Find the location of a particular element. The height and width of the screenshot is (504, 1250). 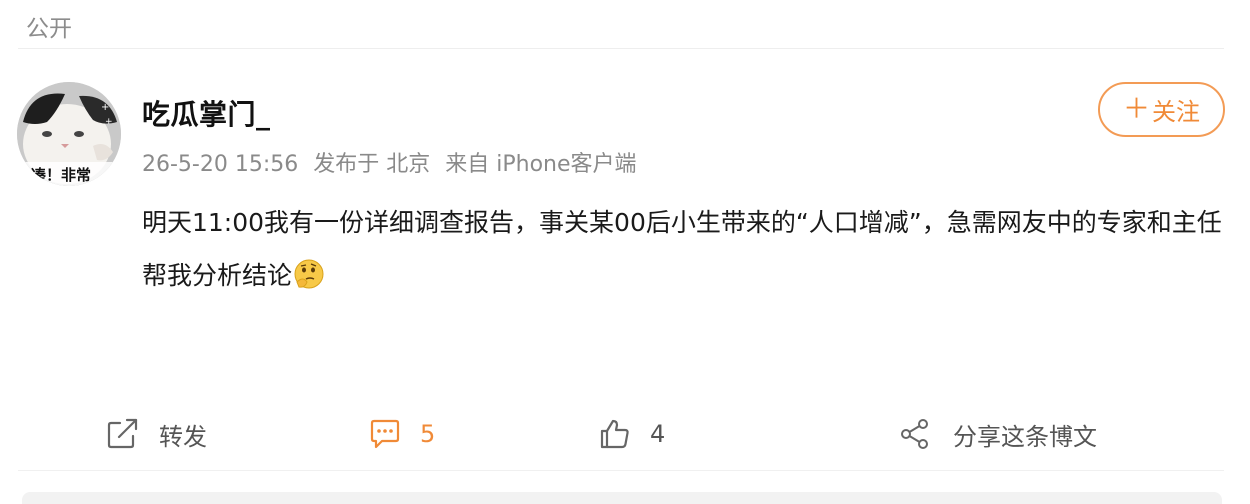

comment-icon is located at coordinates (385, 434).